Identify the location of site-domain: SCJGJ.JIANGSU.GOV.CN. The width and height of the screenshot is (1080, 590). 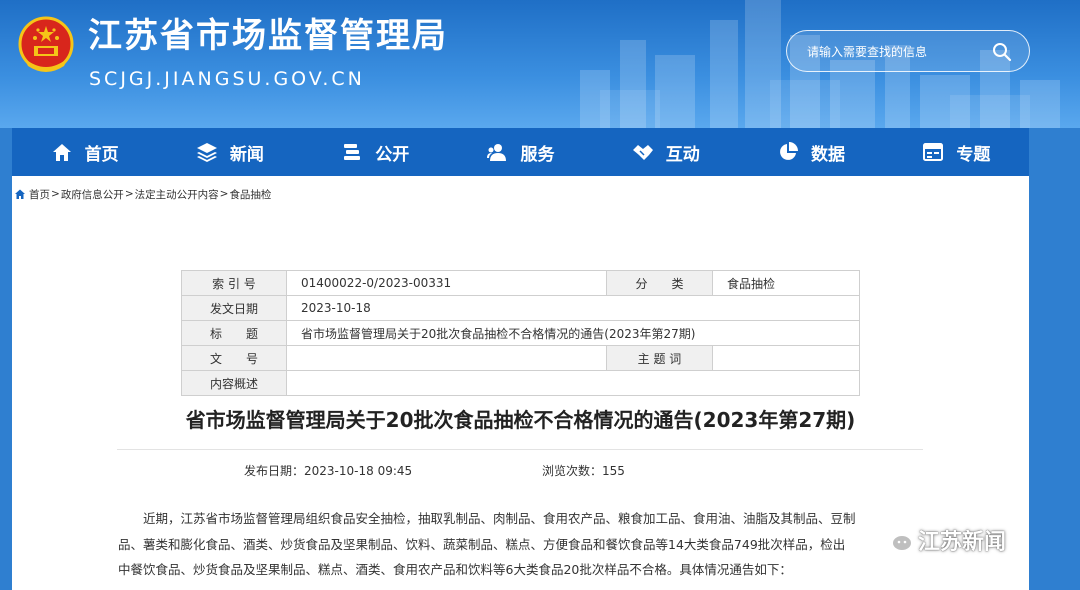
(227, 79).